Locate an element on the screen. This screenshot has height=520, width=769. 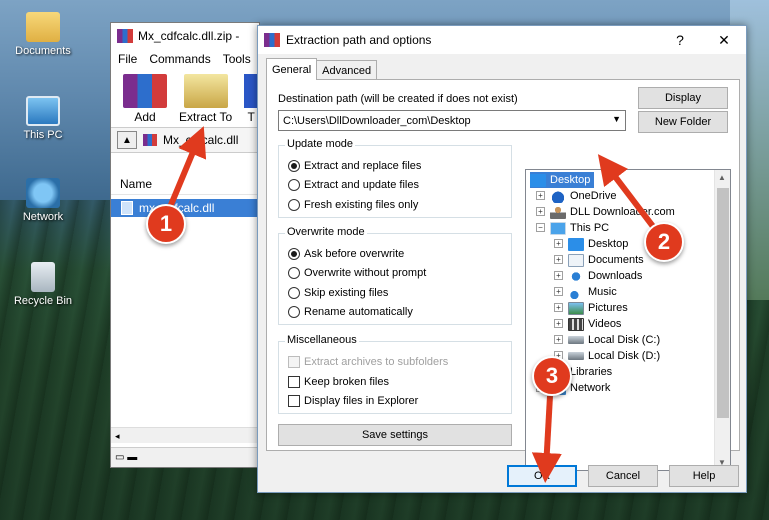
radio-skip-existing: Skip existing files is located at coordinates (338, 293).